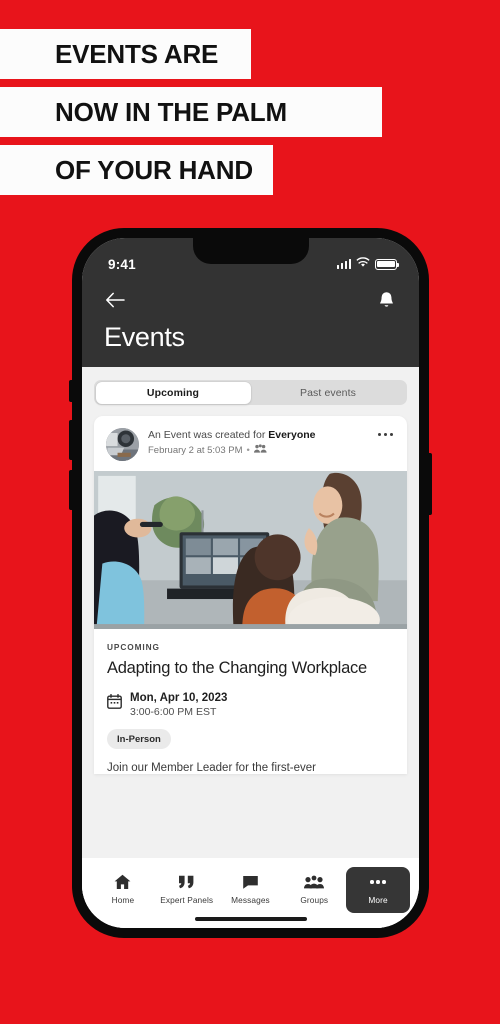  What do you see at coordinates (123, 900) in the screenshot?
I see `nav-label-home: Home` at bounding box center [123, 900].